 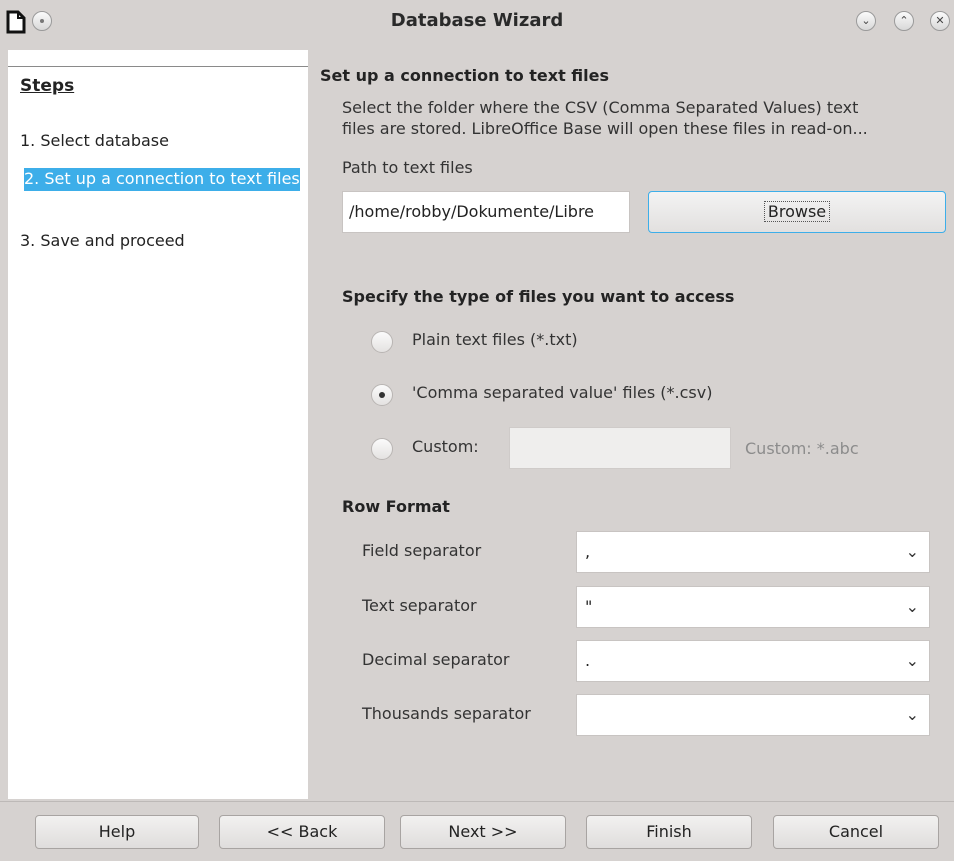 I want to click on help-button: Help, so click(x=117, y=832).